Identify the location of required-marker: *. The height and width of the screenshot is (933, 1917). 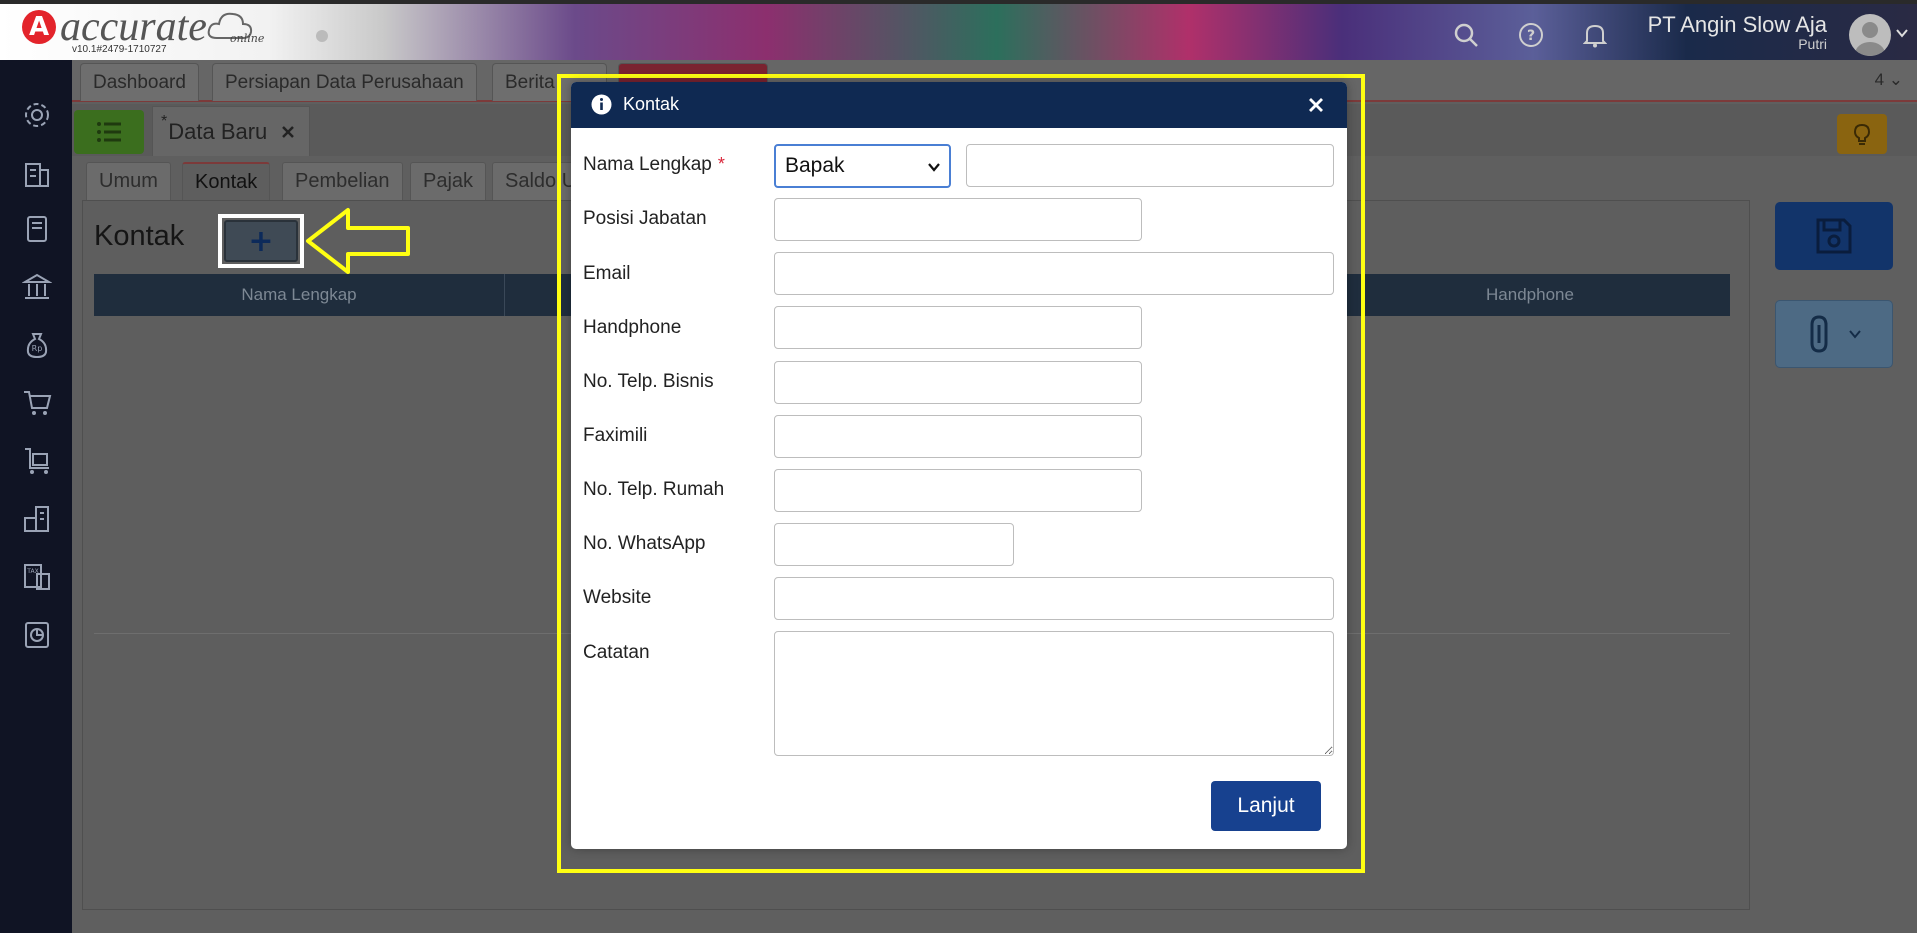
(721, 164).